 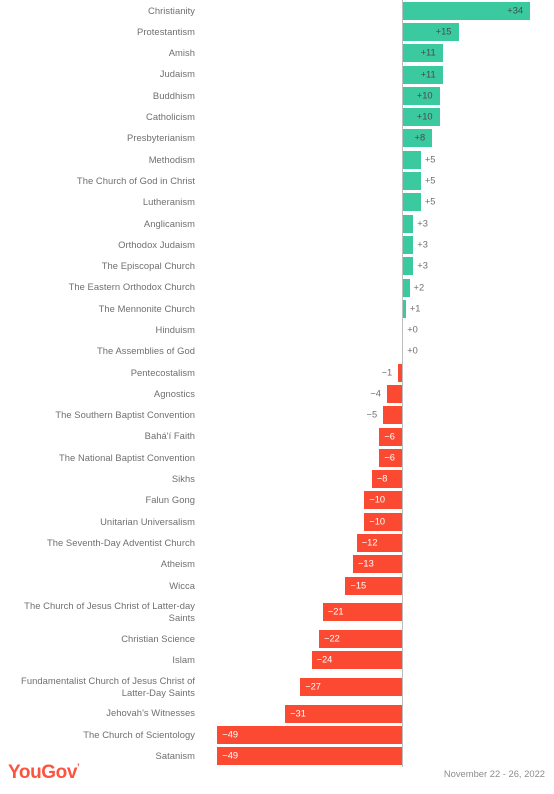 I want to click on bar-row: Orthodox Judaism +3, so click(x=277, y=244).